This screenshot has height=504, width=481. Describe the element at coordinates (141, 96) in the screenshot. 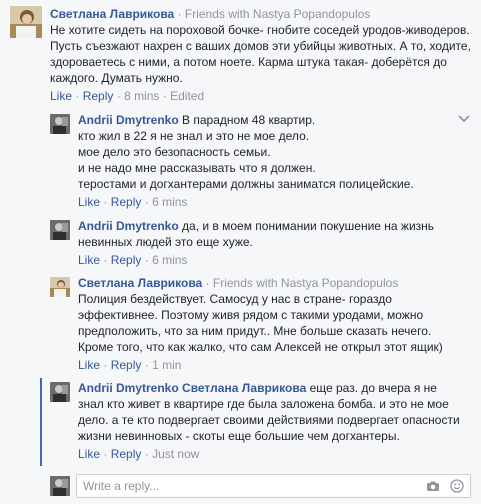

I see `timestamp: 8 mins` at that location.